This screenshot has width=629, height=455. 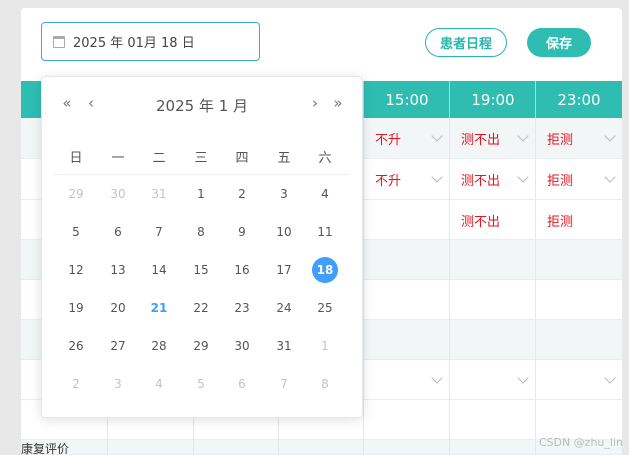 What do you see at coordinates (559, 42) in the screenshot?
I see `save-button: 保存` at bounding box center [559, 42].